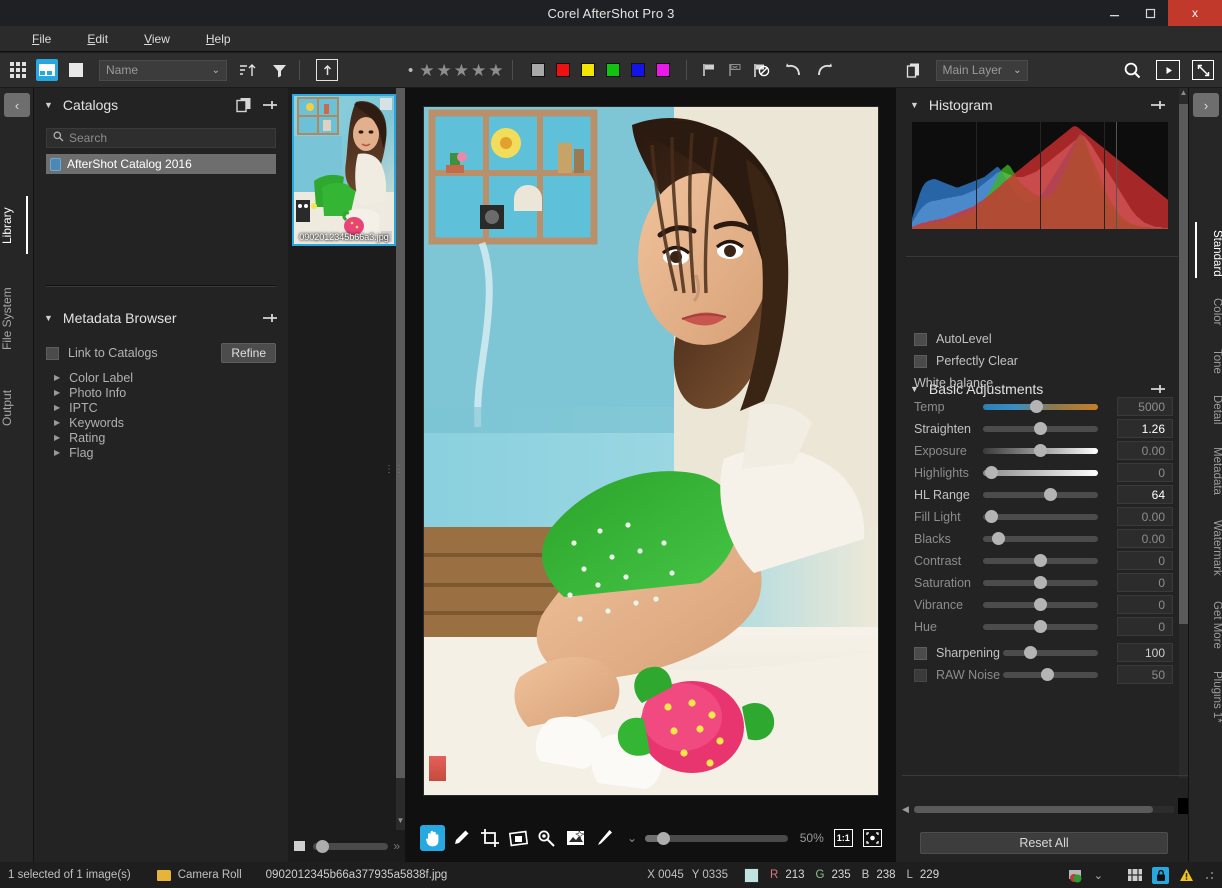 This screenshot has width=1222, height=888. I want to click on filmstrip-scrollbar-thumb, so click(400, 433).